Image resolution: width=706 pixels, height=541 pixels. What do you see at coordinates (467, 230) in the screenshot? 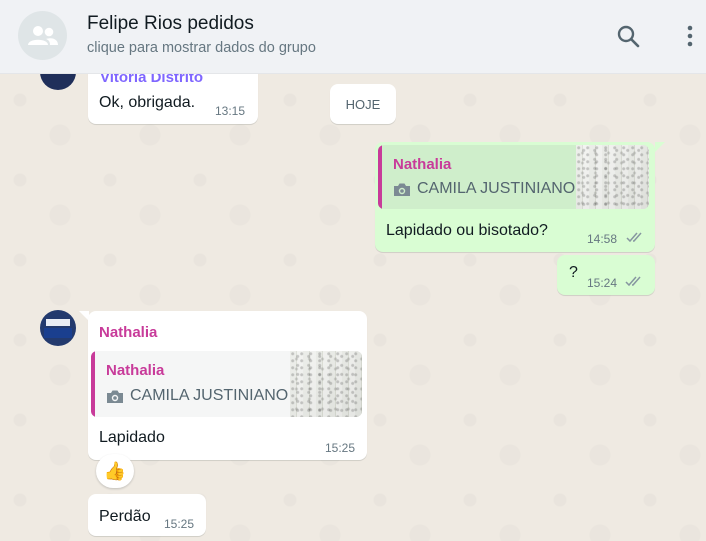
I see `message-text: Lapidado ou bisotado?` at bounding box center [467, 230].